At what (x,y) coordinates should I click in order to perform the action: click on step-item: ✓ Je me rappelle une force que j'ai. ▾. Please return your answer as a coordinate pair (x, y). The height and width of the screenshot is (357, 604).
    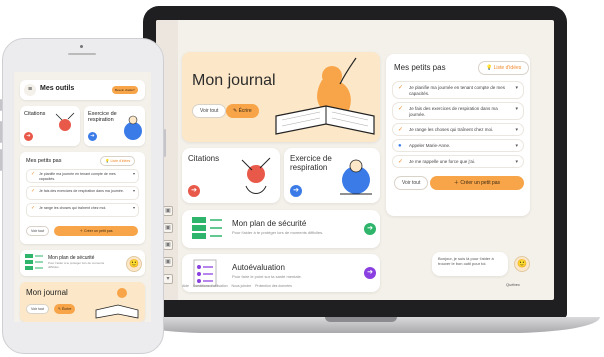
    Looking at the image, I should click on (458, 161).